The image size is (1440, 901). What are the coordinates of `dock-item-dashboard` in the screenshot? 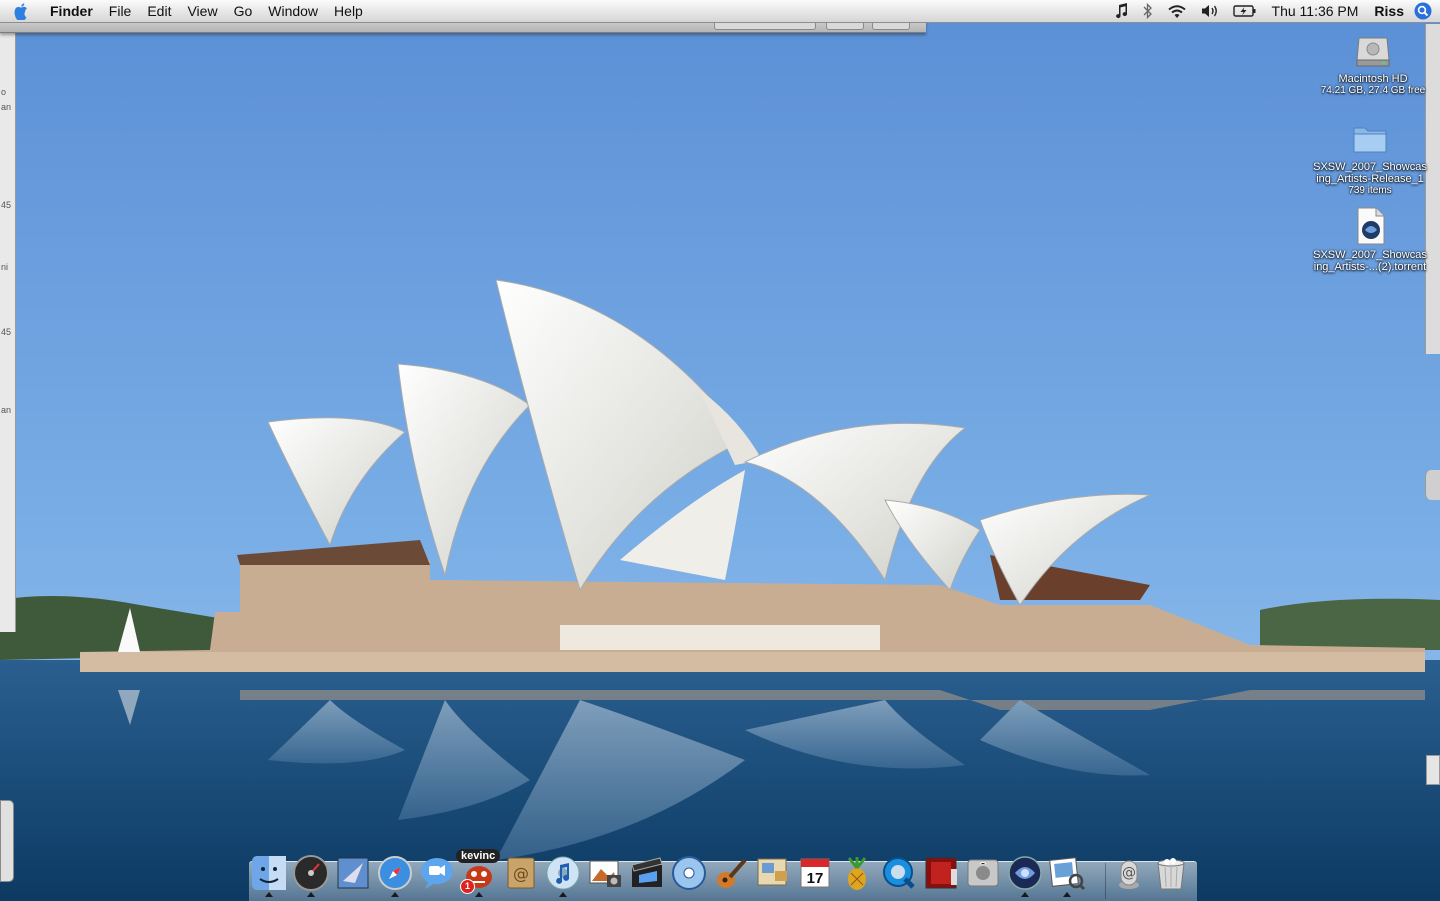 It's located at (311, 875).